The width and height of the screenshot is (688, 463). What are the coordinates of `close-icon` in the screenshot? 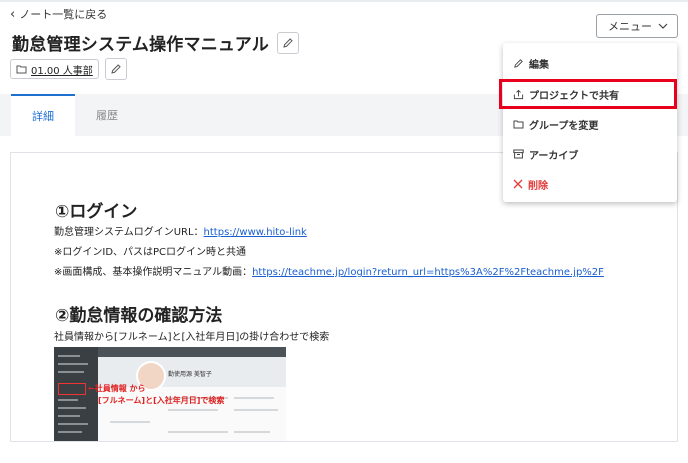 It's located at (518, 184).